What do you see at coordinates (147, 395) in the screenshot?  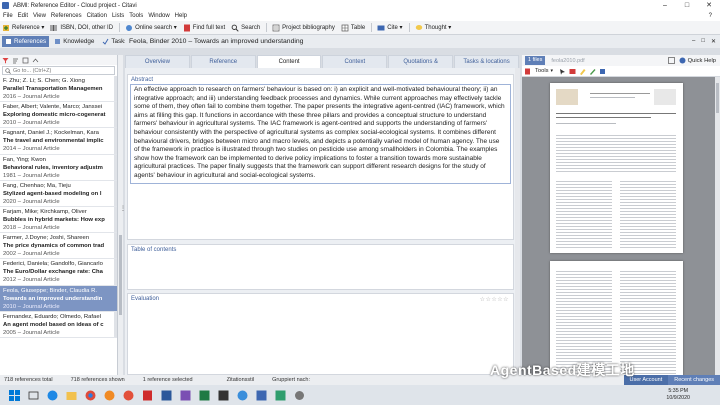 I see `pdf-reader-icon` at bounding box center [147, 395].